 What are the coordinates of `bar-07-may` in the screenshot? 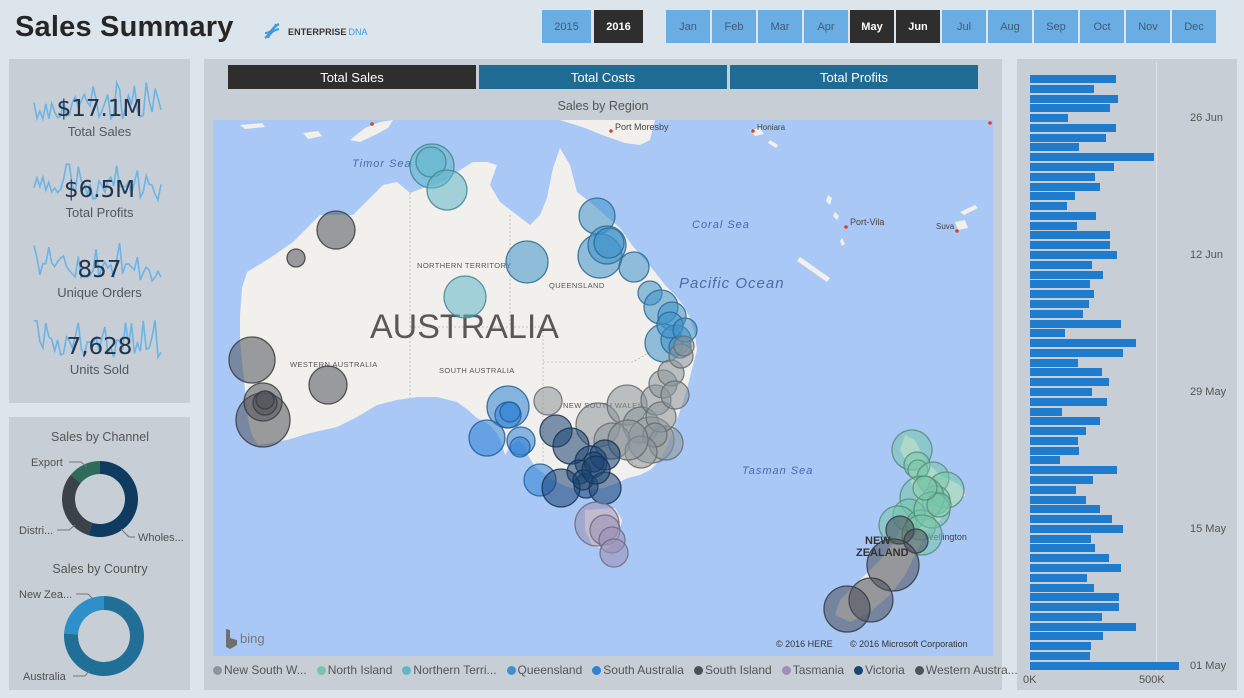 It's located at (1074, 607).